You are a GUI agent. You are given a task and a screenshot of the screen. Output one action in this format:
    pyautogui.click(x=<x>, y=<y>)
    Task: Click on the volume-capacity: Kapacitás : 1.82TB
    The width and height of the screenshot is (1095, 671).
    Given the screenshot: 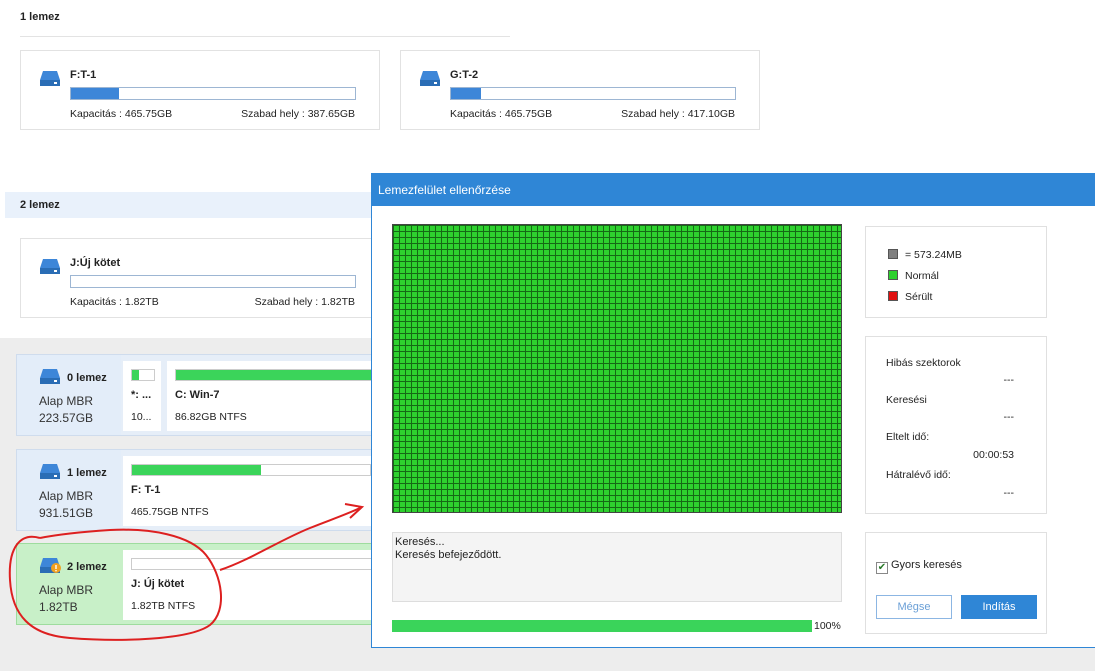 What is the action you would take?
    pyautogui.click(x=114, y=302)
    